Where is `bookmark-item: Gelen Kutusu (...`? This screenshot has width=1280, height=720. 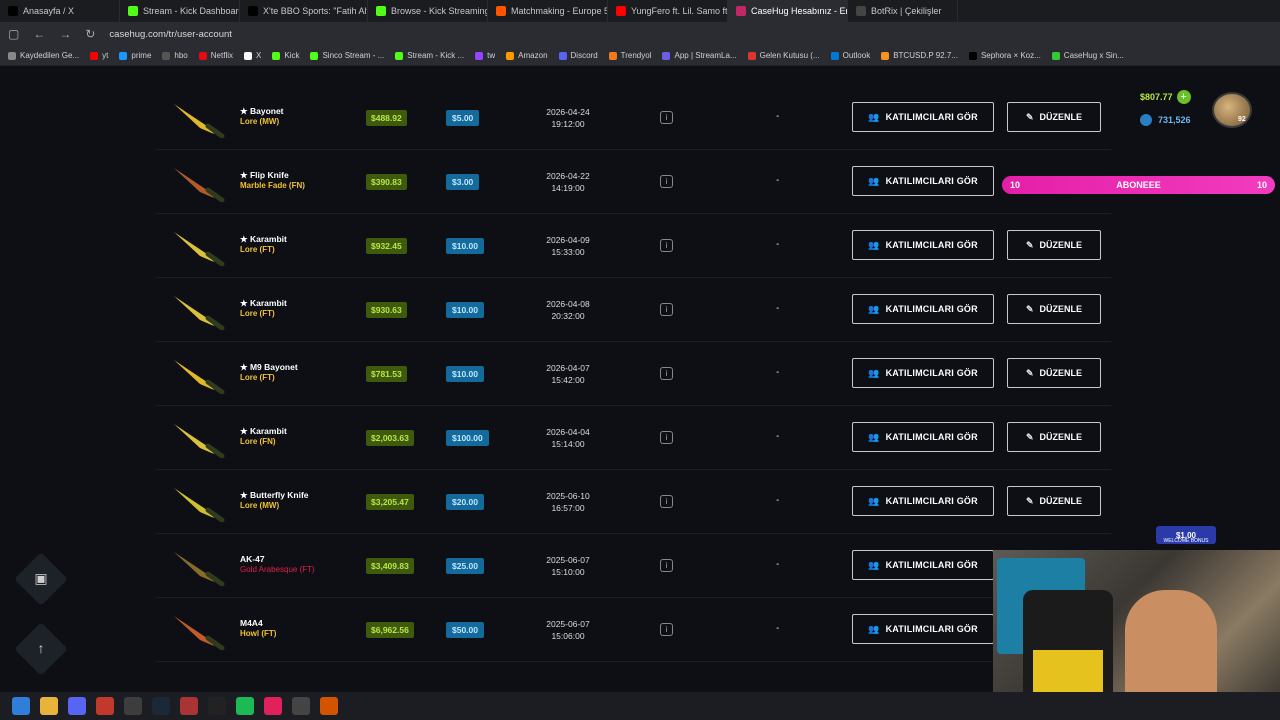 bookmark-item: Gelen Kutusu (... is located at coordinates (783, 55).